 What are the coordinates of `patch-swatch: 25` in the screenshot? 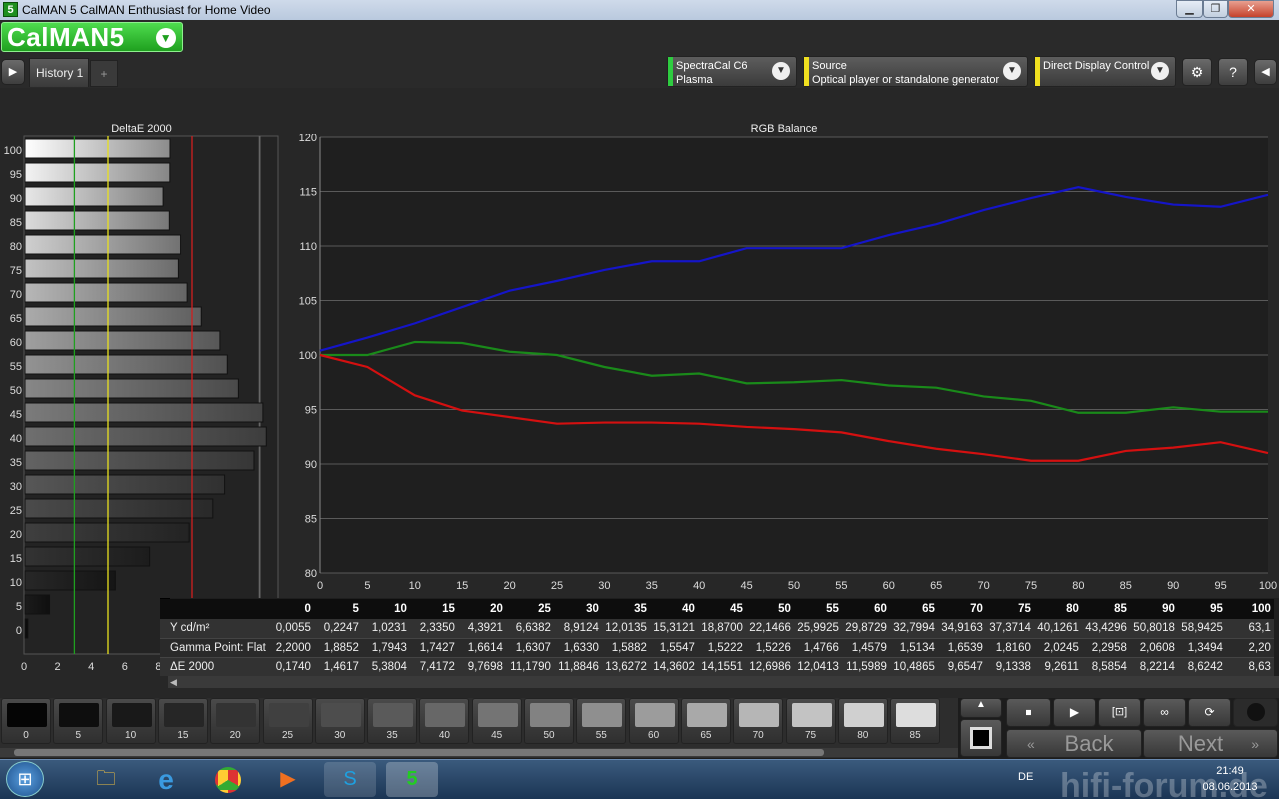 It's located at (287, 721).